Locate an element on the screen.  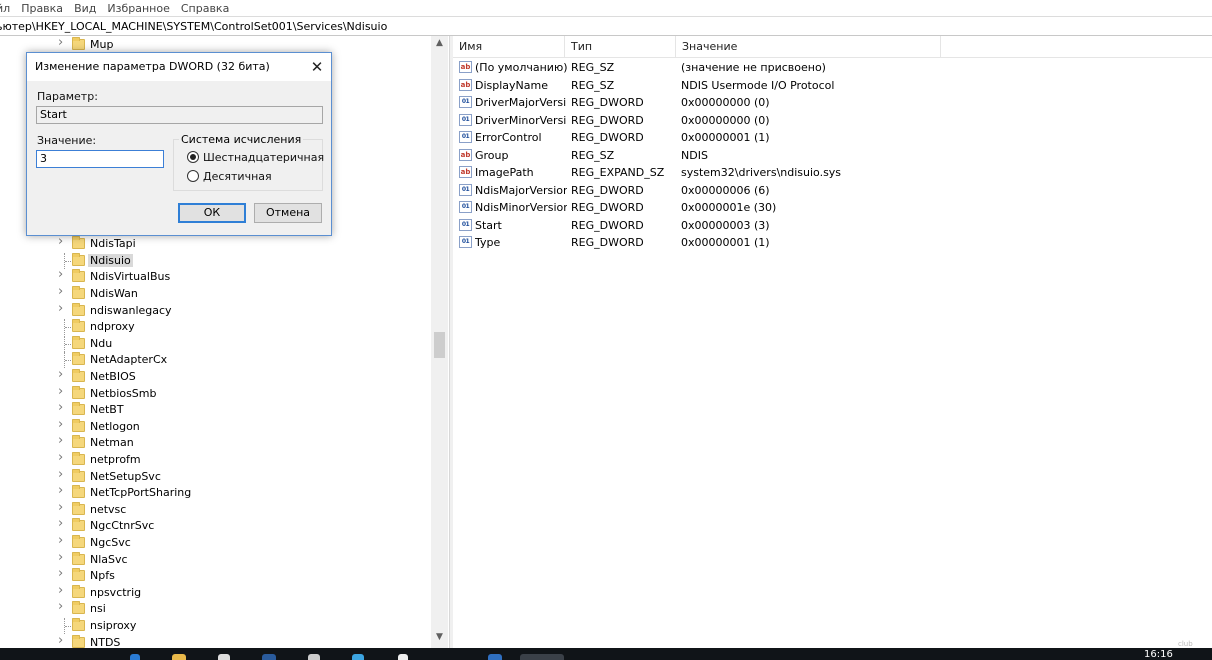
hex-radio is located at coordinates (193, 157).